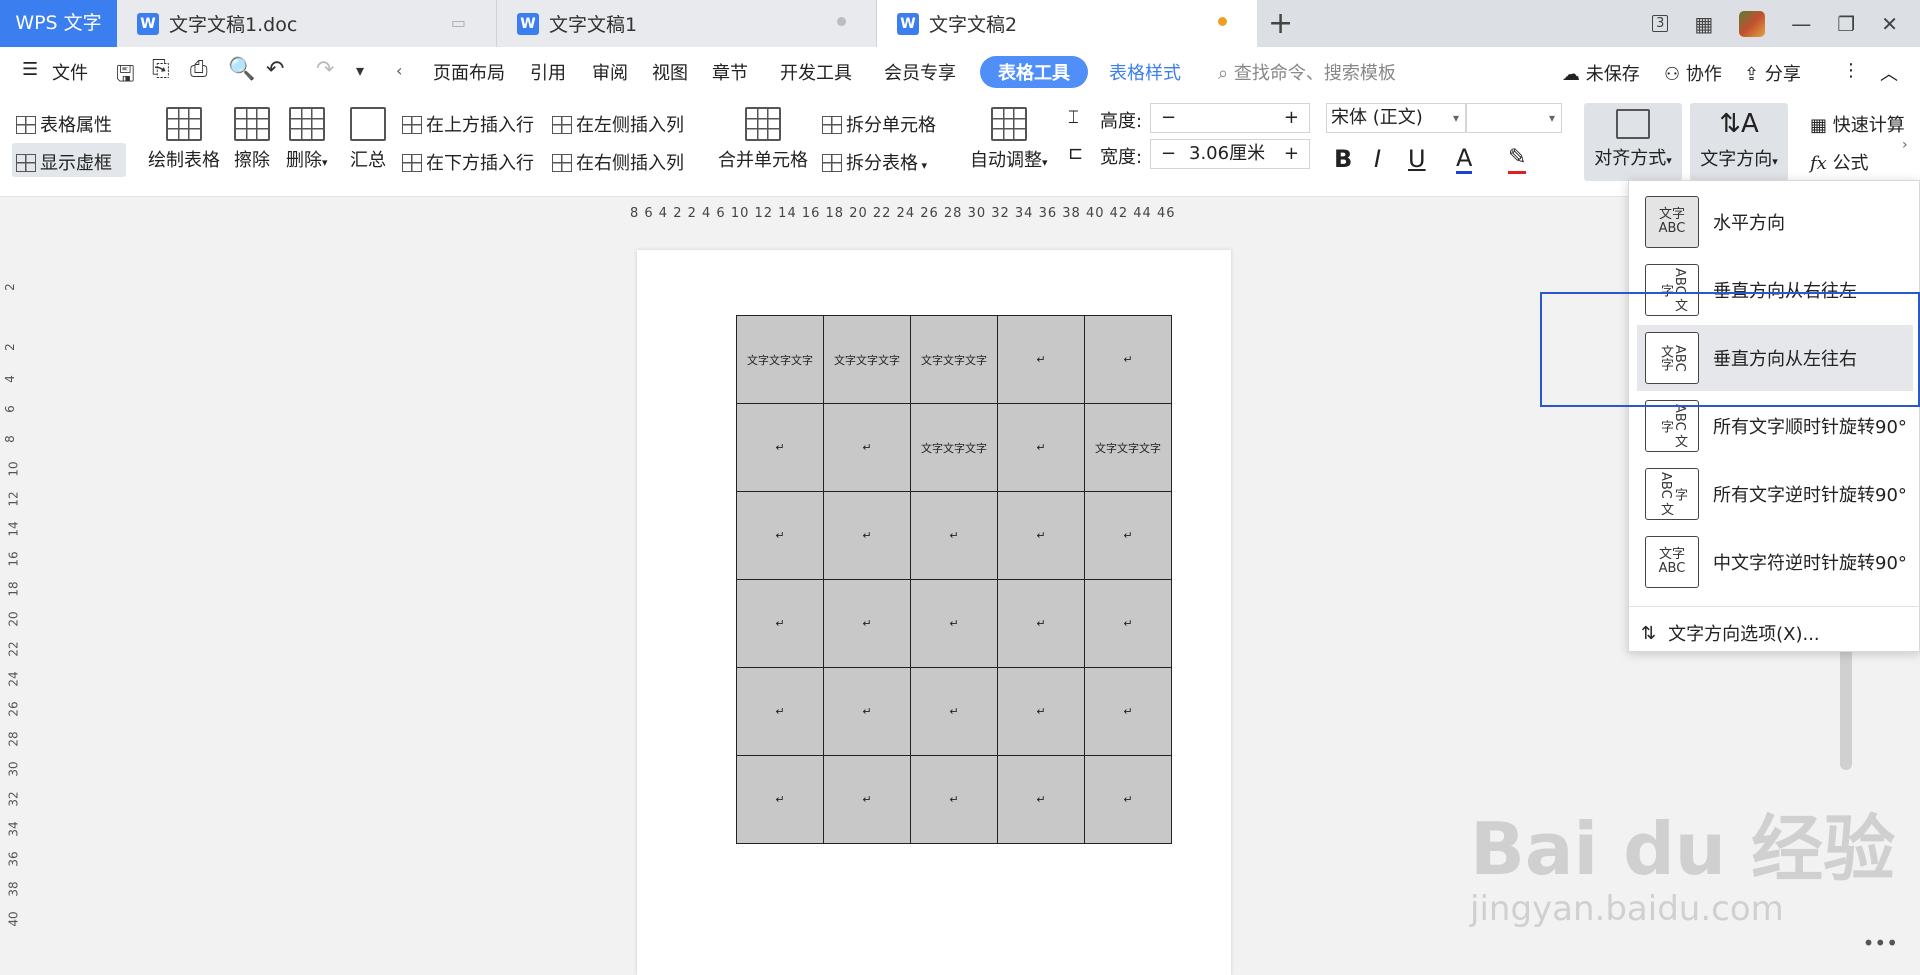 The height and width of the screenshot is (975, 1920). What do you see at coordinates (1230, 118) in the screenshot?
I see `height-field: − +` at bounding box center [1230, 118].